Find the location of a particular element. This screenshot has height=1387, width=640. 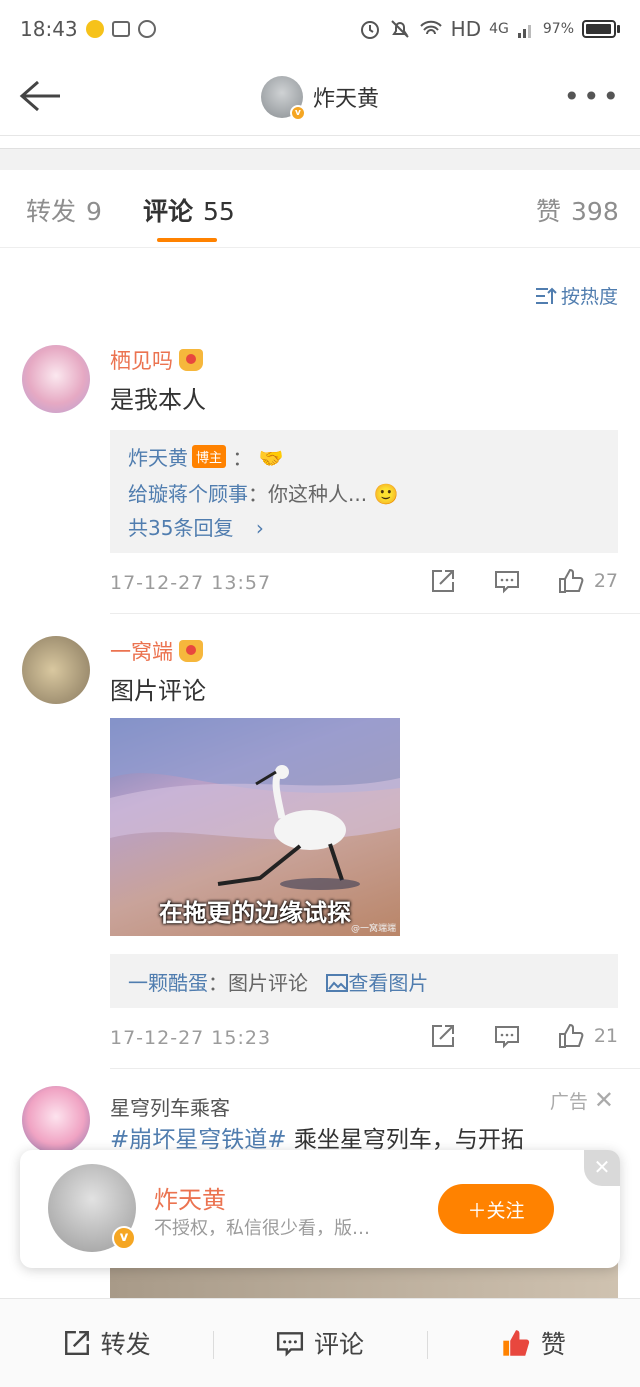

tab-label: 赞 is located at coordinates (549, 211).